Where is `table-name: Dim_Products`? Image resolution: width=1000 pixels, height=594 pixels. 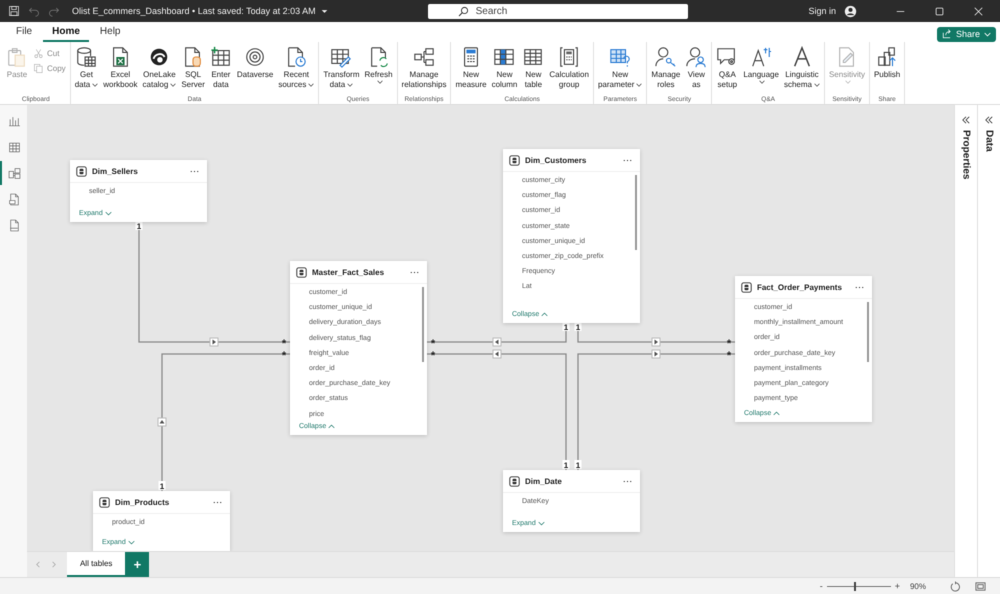
table-name: Dim_Products is located at coordinates (142, 502).